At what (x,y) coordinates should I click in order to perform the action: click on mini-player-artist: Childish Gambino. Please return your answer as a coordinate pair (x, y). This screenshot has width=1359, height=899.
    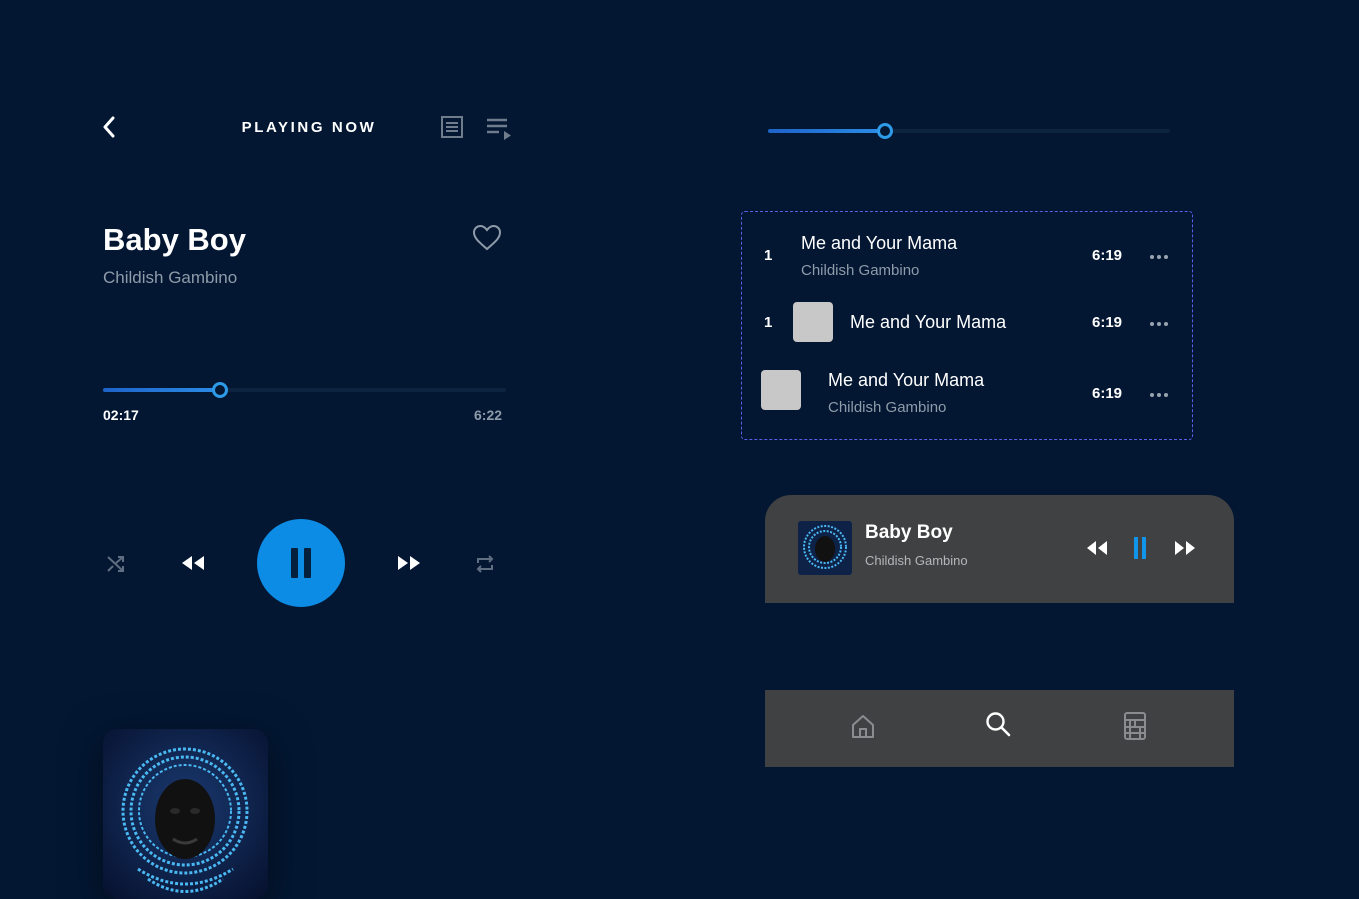
    Looking at the image, I should click on (916, 560).